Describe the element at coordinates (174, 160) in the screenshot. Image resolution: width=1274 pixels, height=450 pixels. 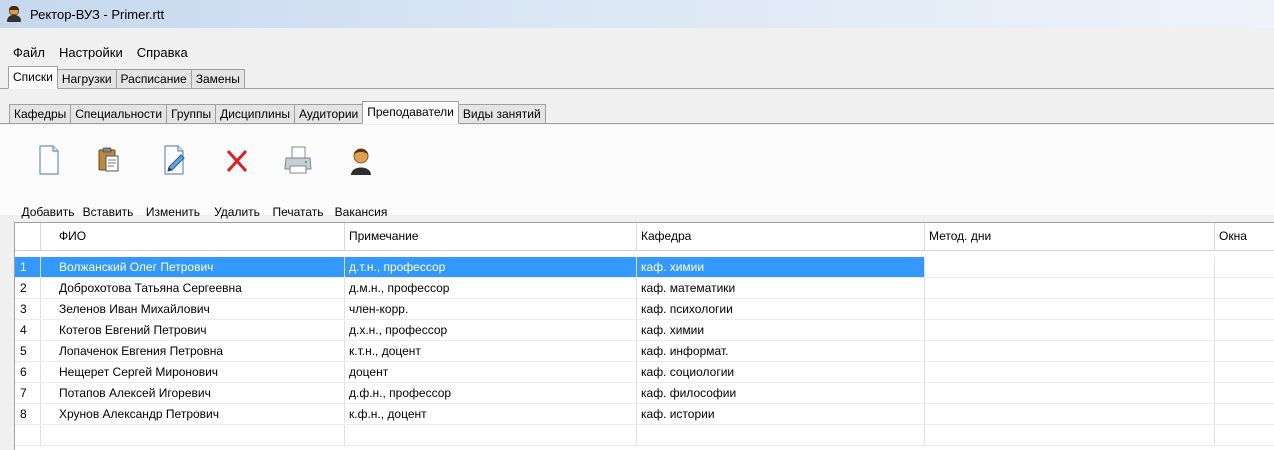
I see `edit-document-icon` at that location.